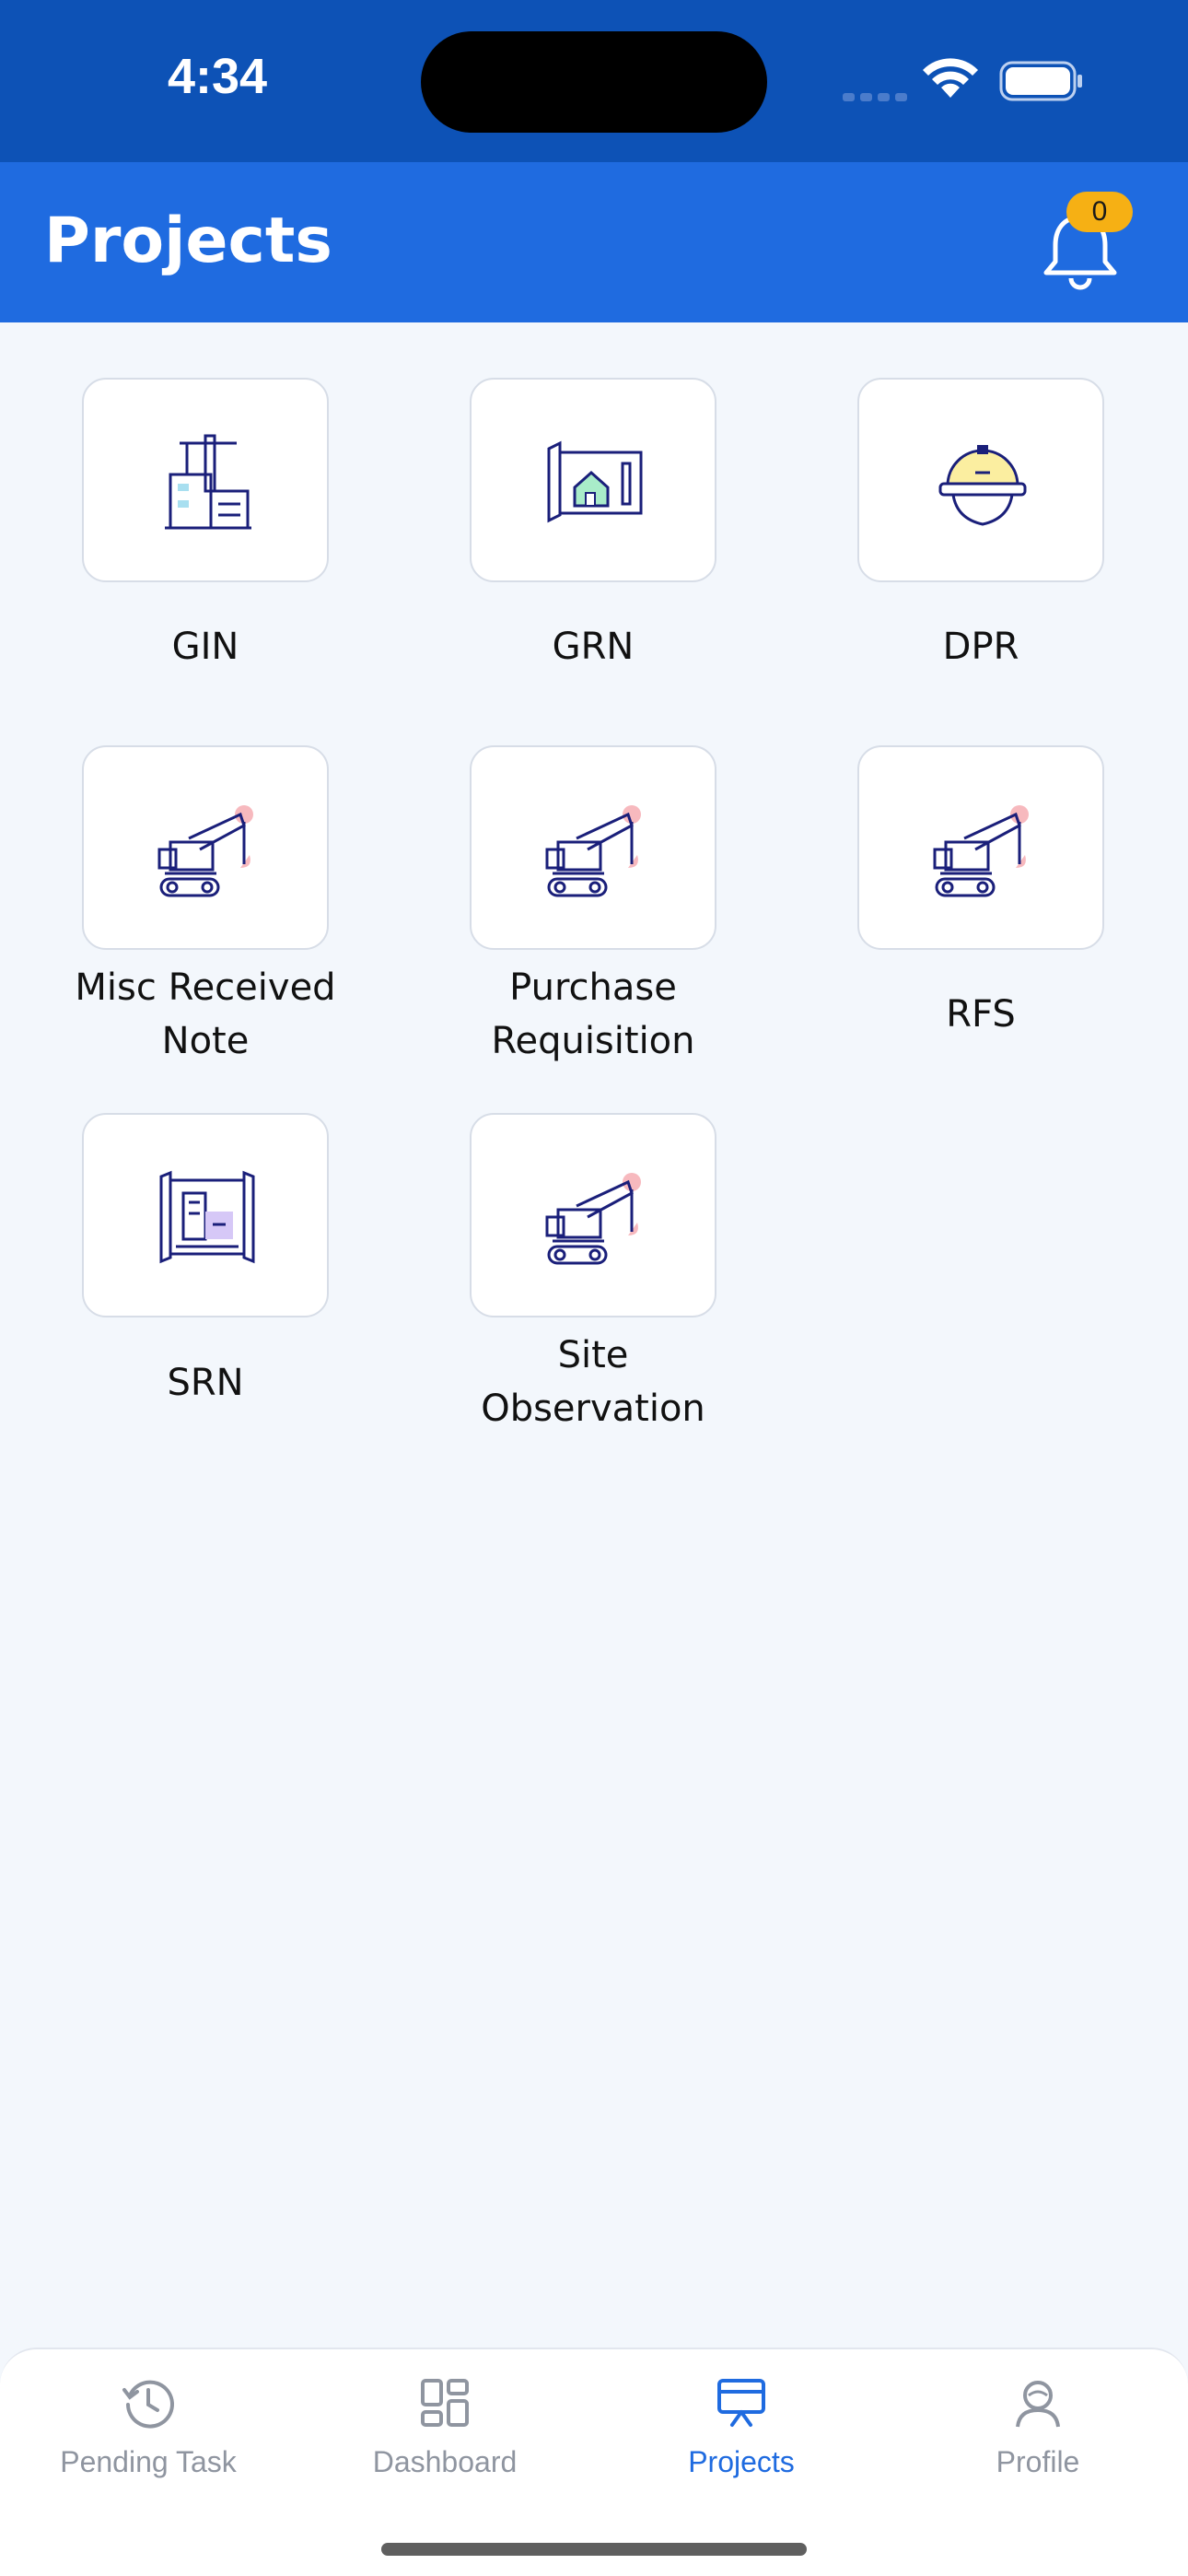 The width and height of the screenshot is (1188, 2576). I want to click on tile-label-site-observation: Site Observation, so click(593, 1382).